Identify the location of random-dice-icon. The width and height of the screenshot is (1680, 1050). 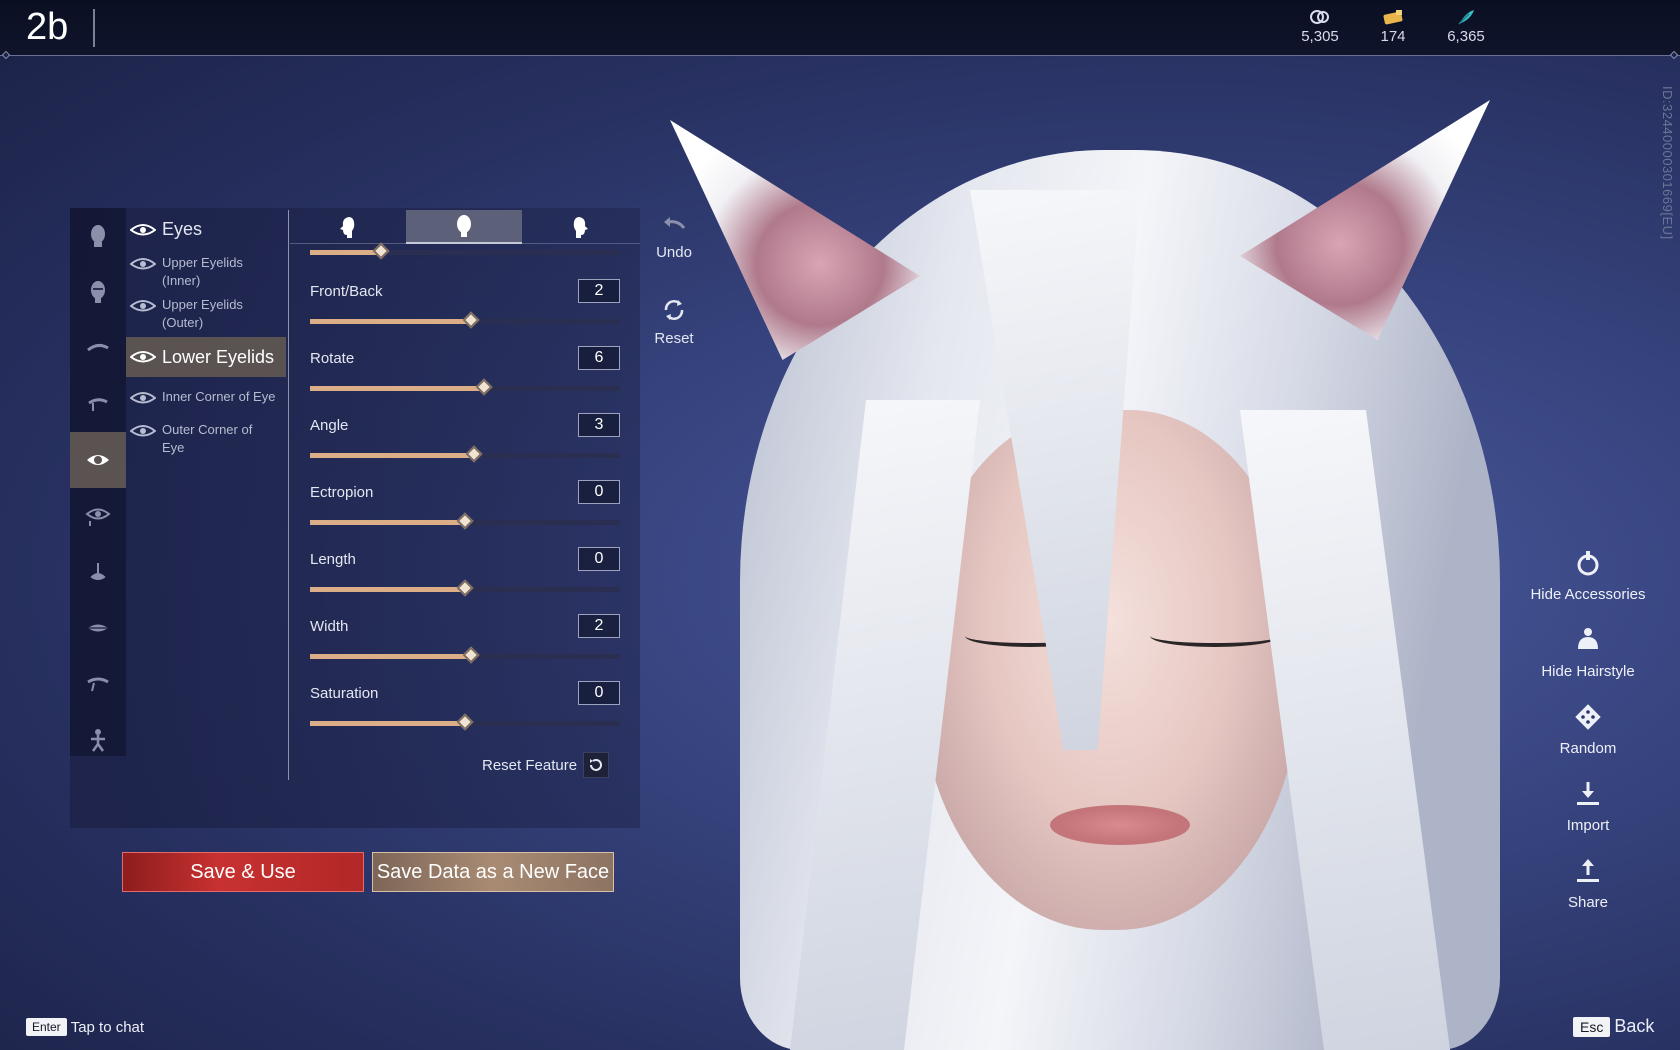
(1588, 717).